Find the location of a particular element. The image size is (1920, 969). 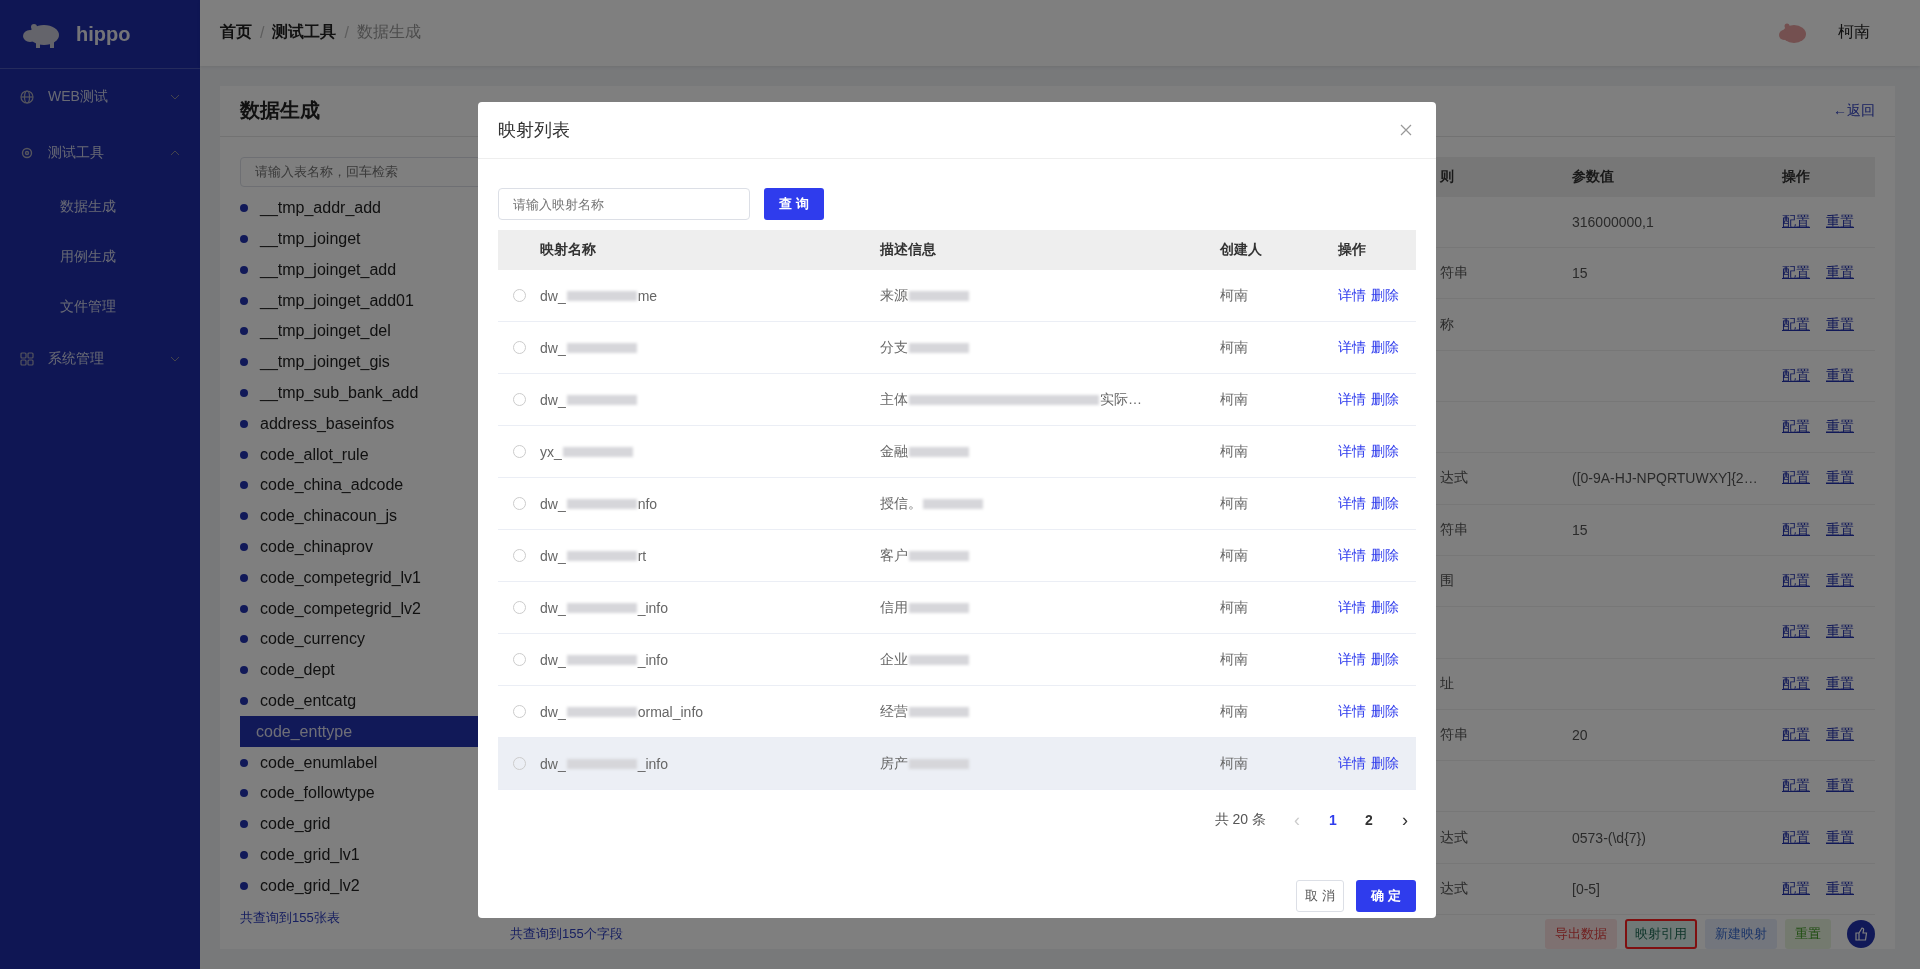

cancel-button: 取 消 is located at coordinates (1320, 896).